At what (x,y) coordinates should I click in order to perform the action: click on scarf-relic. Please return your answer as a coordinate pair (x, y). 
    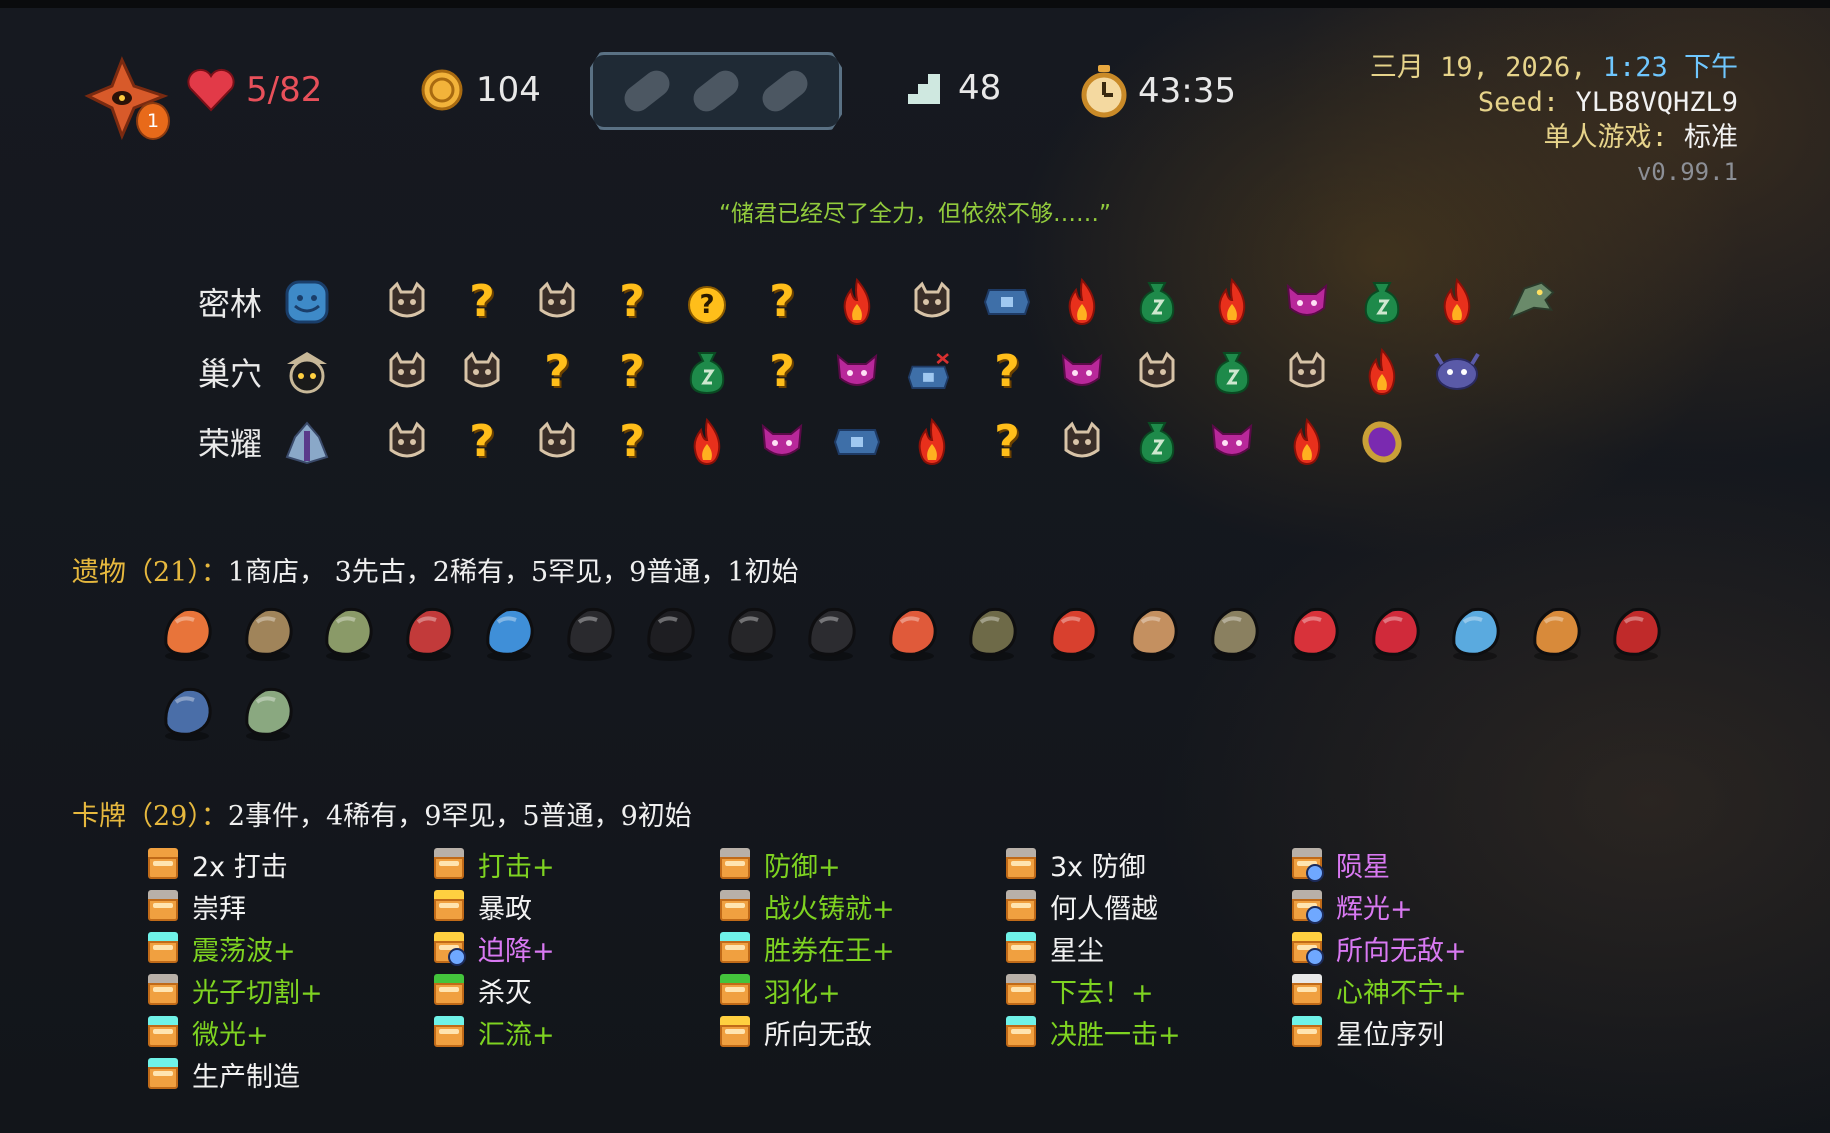
    Looking at the image, I should click on (1395, 633).